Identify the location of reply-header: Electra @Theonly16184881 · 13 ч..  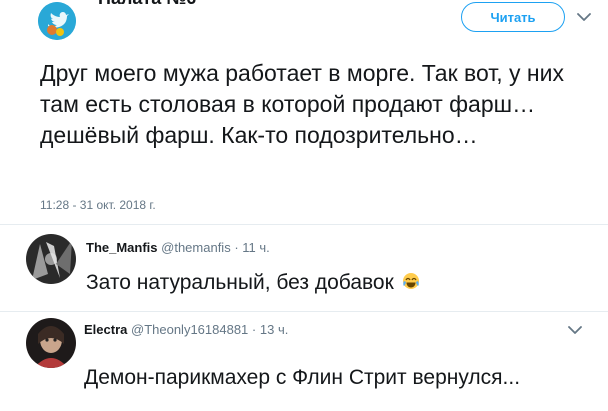
(186, 329).